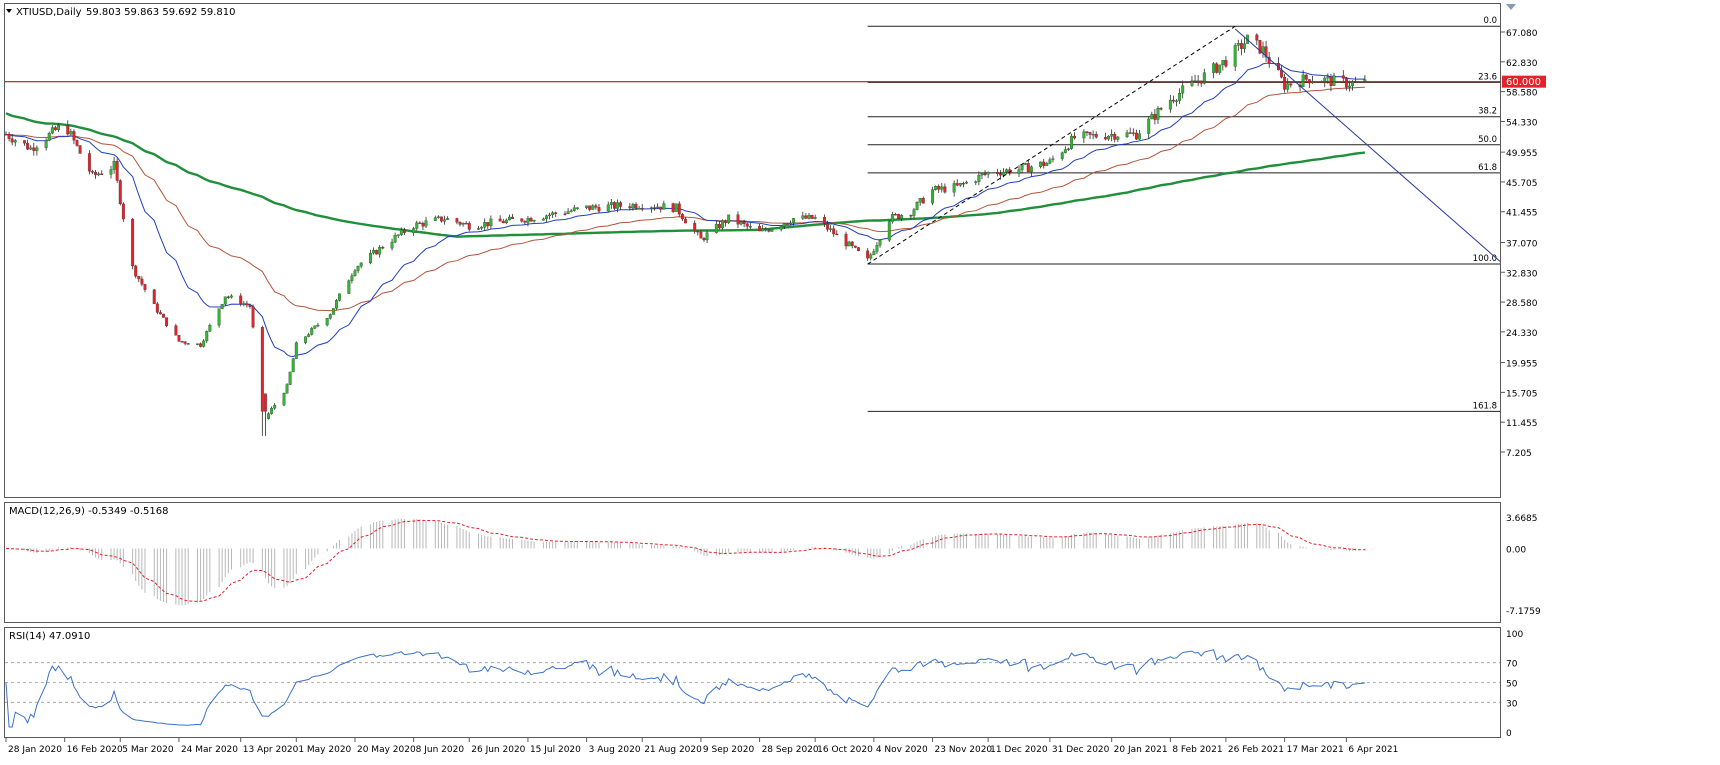 This screenshot has width=1720, height=765. What do you see at coordinates (790, 750) in the screenshot?
I see `time-tick-label: 28 Sep 2020` at bounding box center [790, 750].